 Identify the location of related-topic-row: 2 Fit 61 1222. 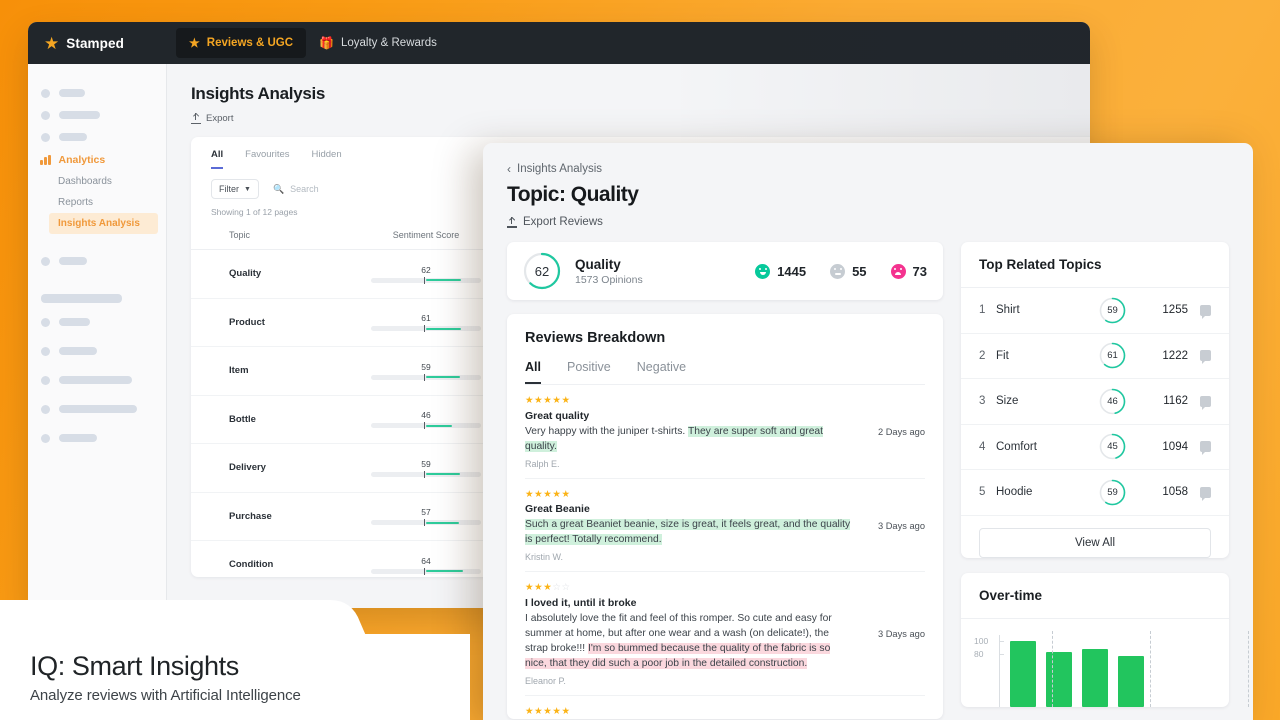
(1095, 356).